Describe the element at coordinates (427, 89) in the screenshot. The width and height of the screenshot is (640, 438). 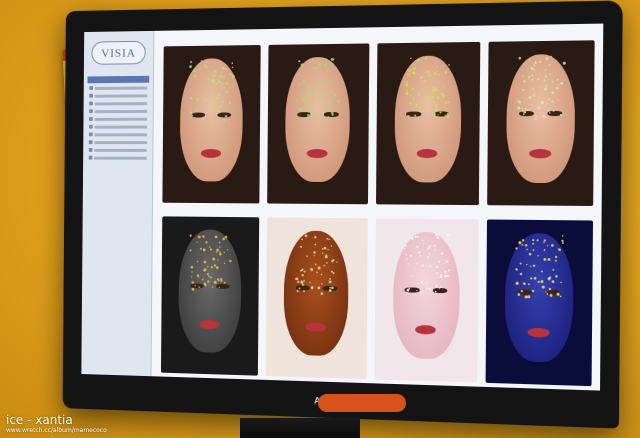
I see `detected-spots-overlay` at that location.